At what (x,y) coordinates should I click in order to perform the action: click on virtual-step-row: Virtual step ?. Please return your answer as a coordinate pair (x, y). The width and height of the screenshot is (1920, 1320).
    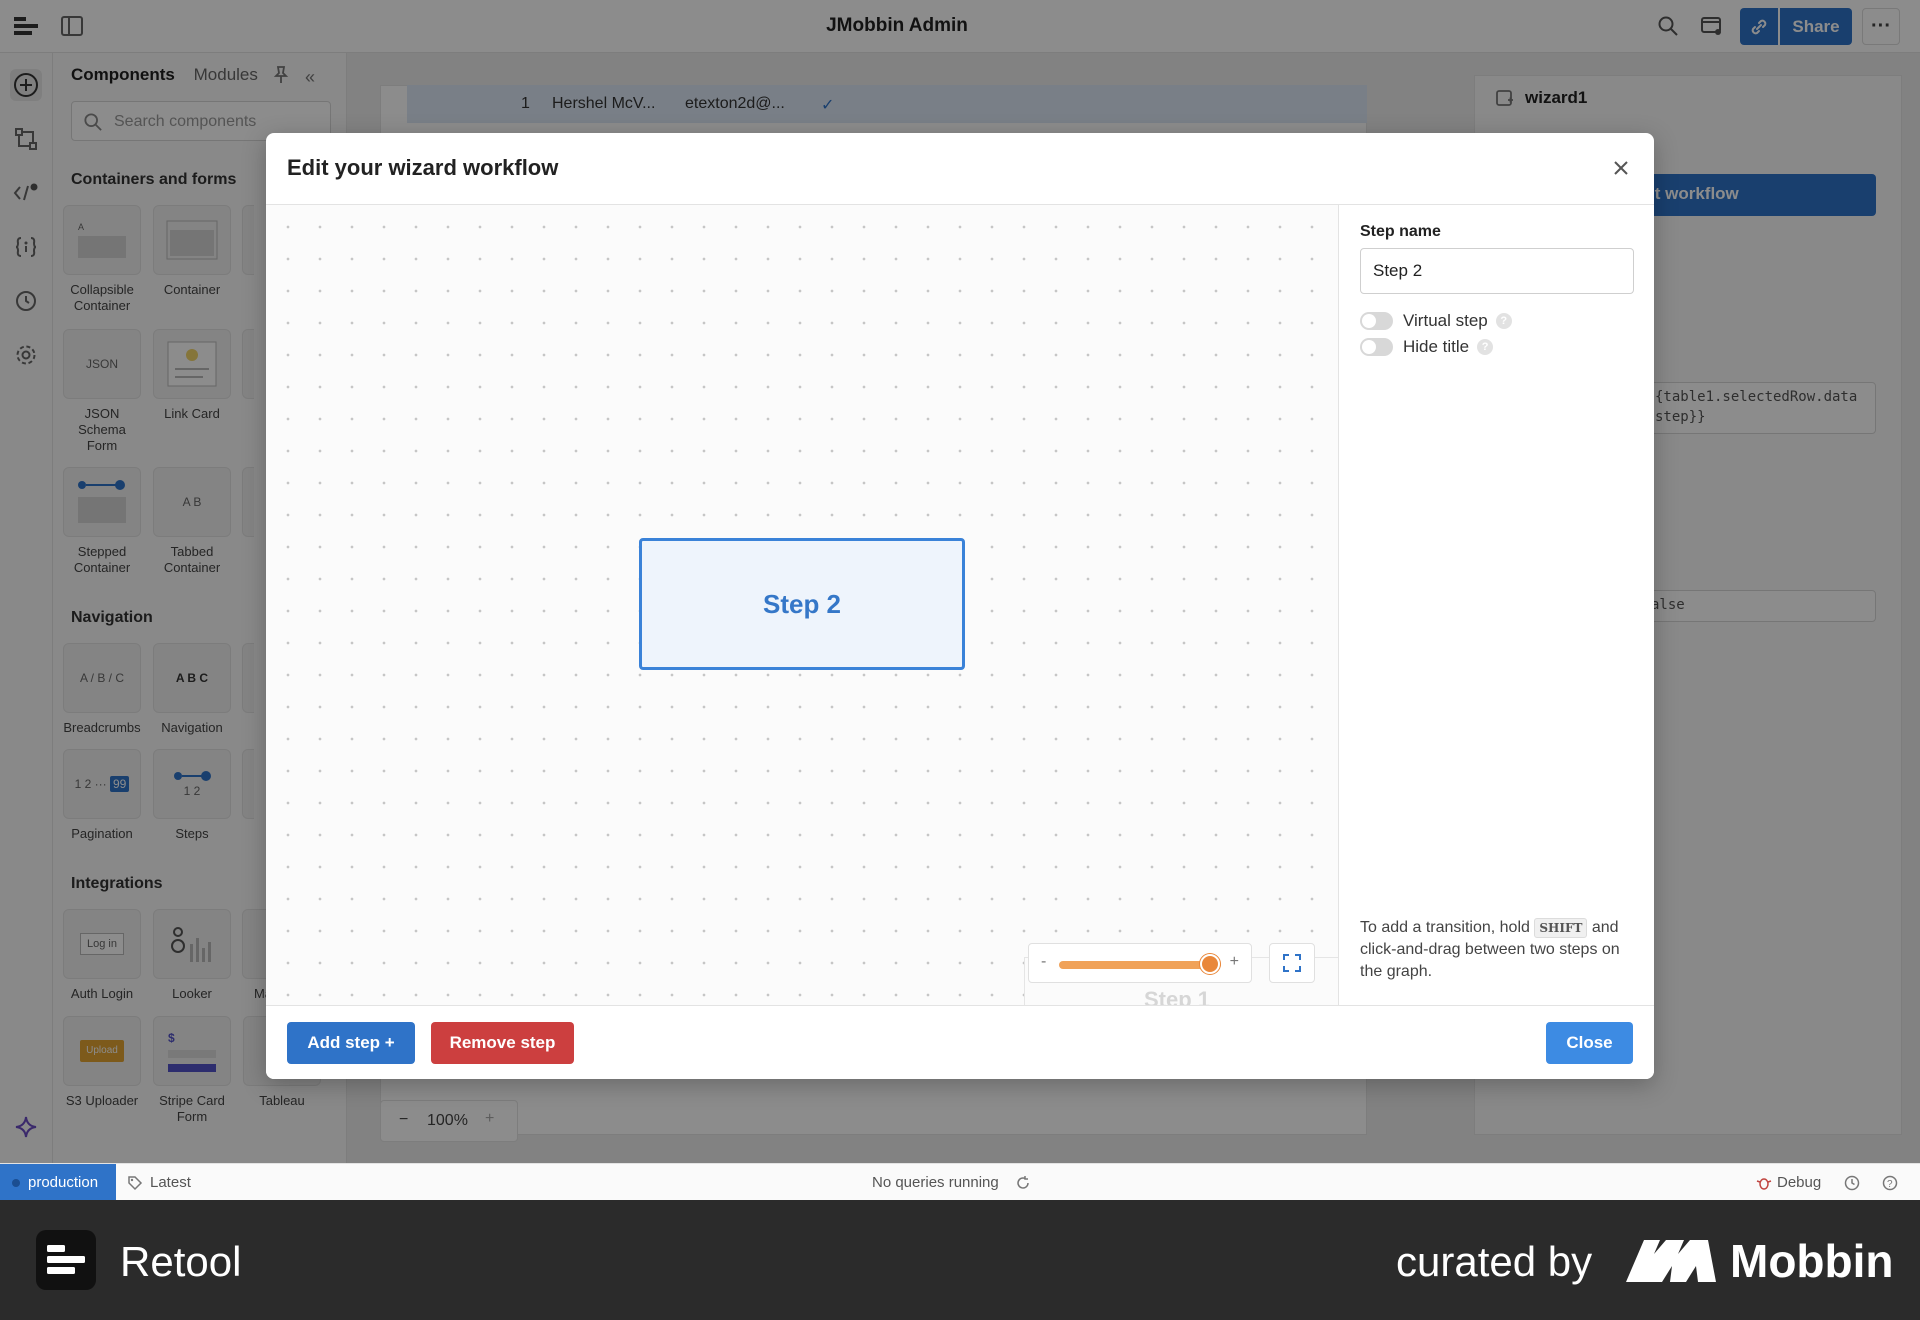
    Looking at the image, I should click on (1436, 321).